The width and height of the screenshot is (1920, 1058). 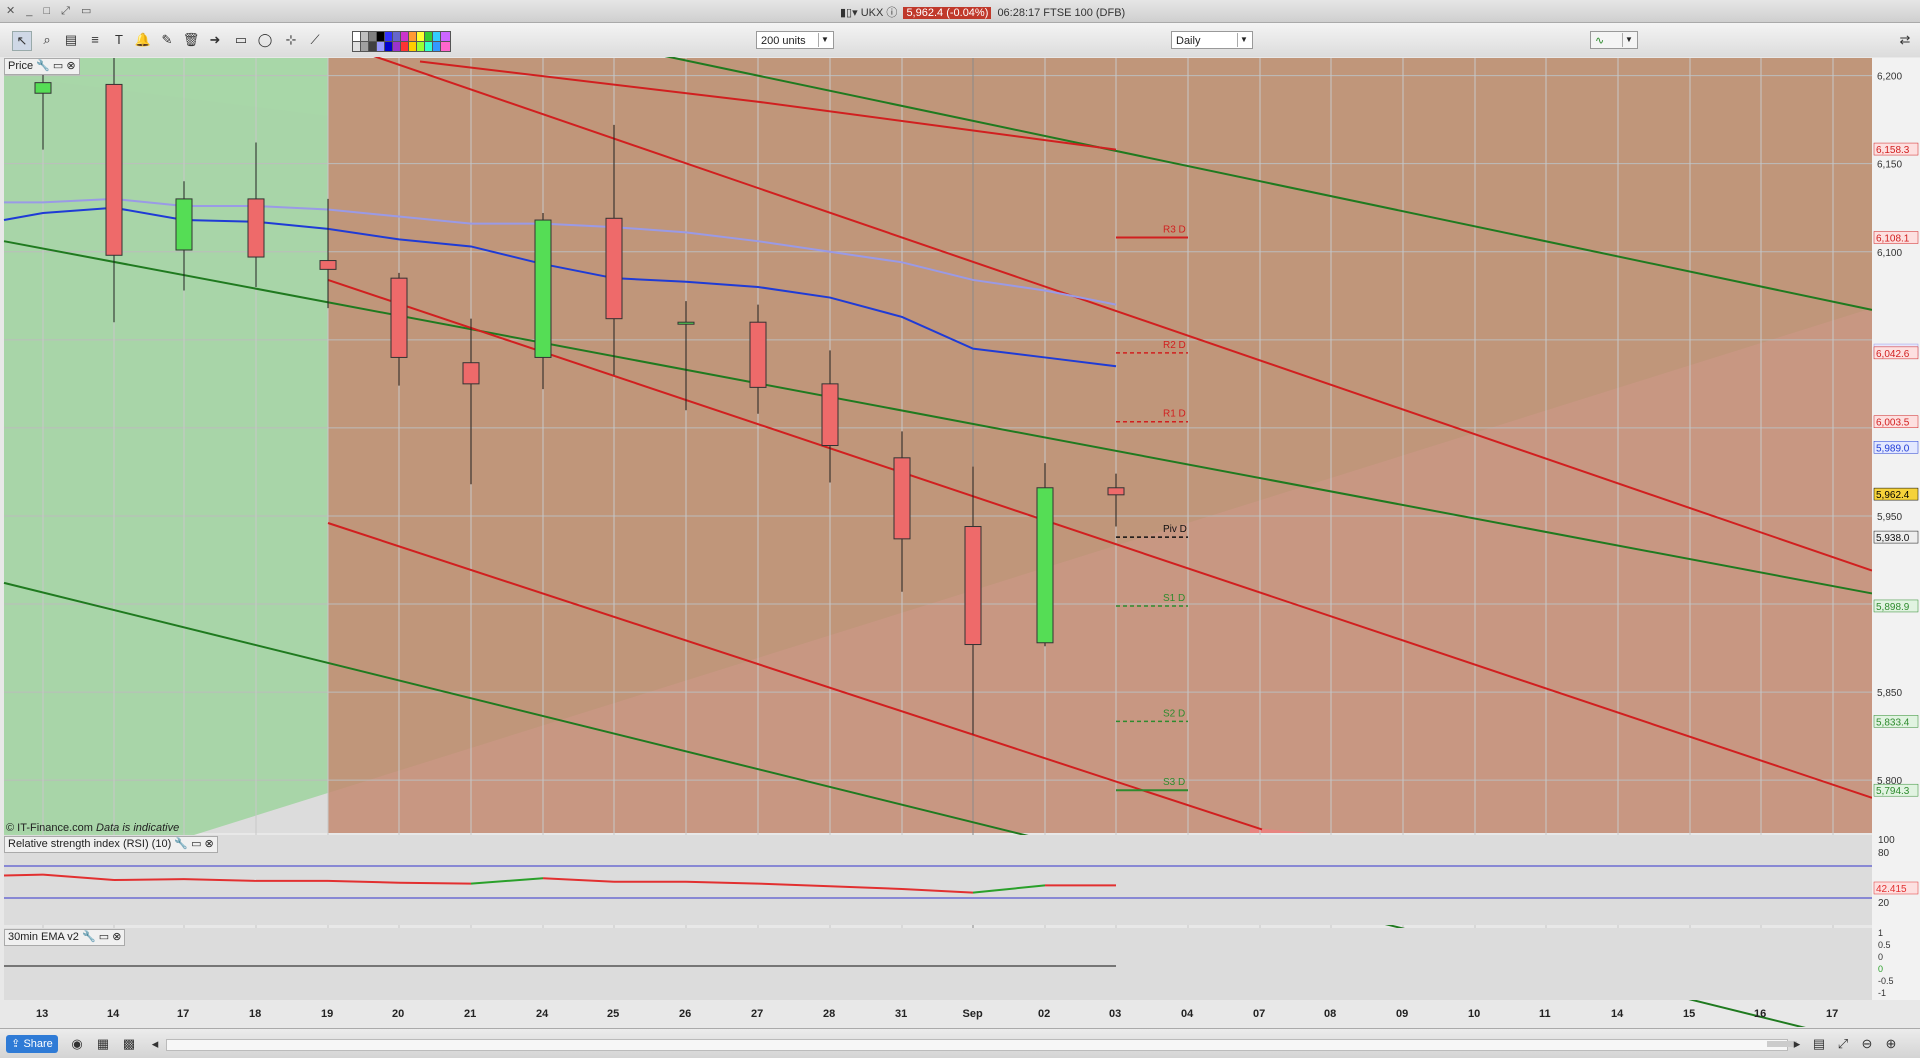 What do you see at coordinates (1212, 40) in the screenshot?
I see `period-select: Daily ▼` at bounding box center [1212, 40].